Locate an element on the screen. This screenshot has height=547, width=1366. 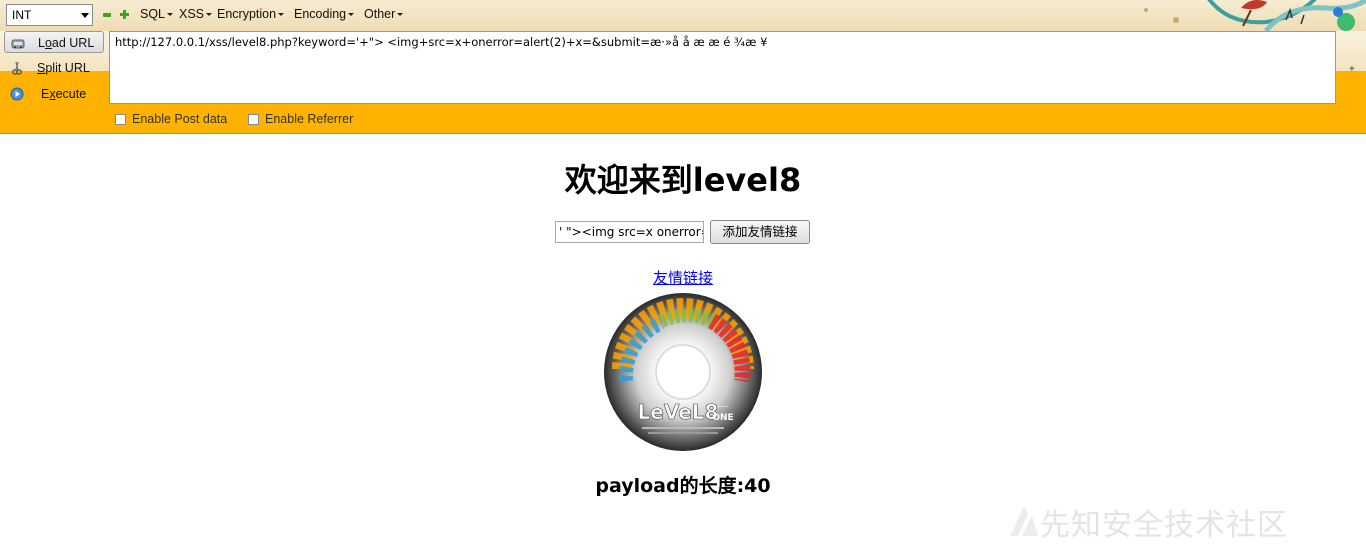
zoom-in-icon is located at coordinates (124, 14).